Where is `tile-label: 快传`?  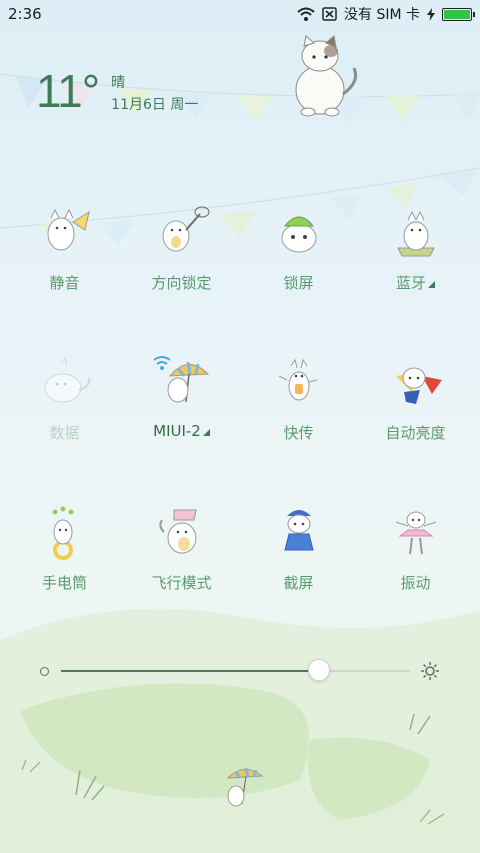 tile-label: 快传 is located at coordinates (298, 433).